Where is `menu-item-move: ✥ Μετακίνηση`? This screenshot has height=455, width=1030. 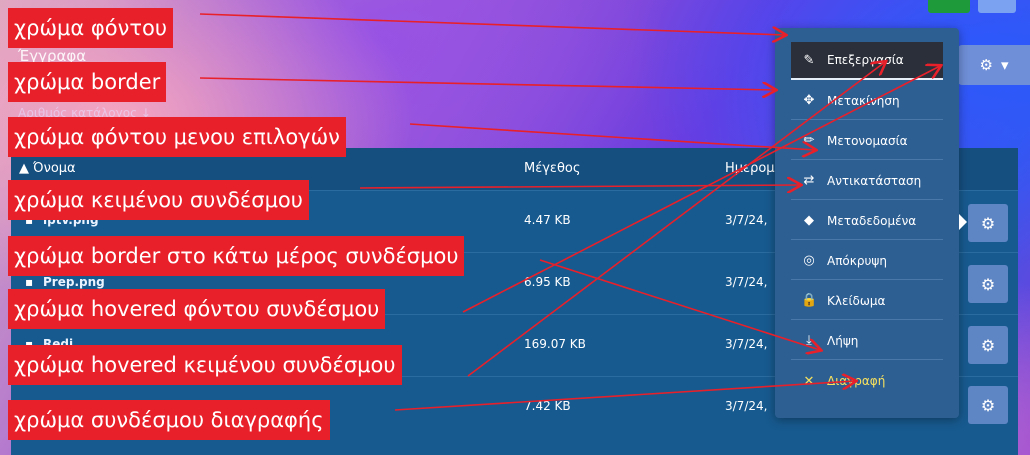 menu-item-move: ✥ Μετακίνηση is located at coordinates (867, 101).